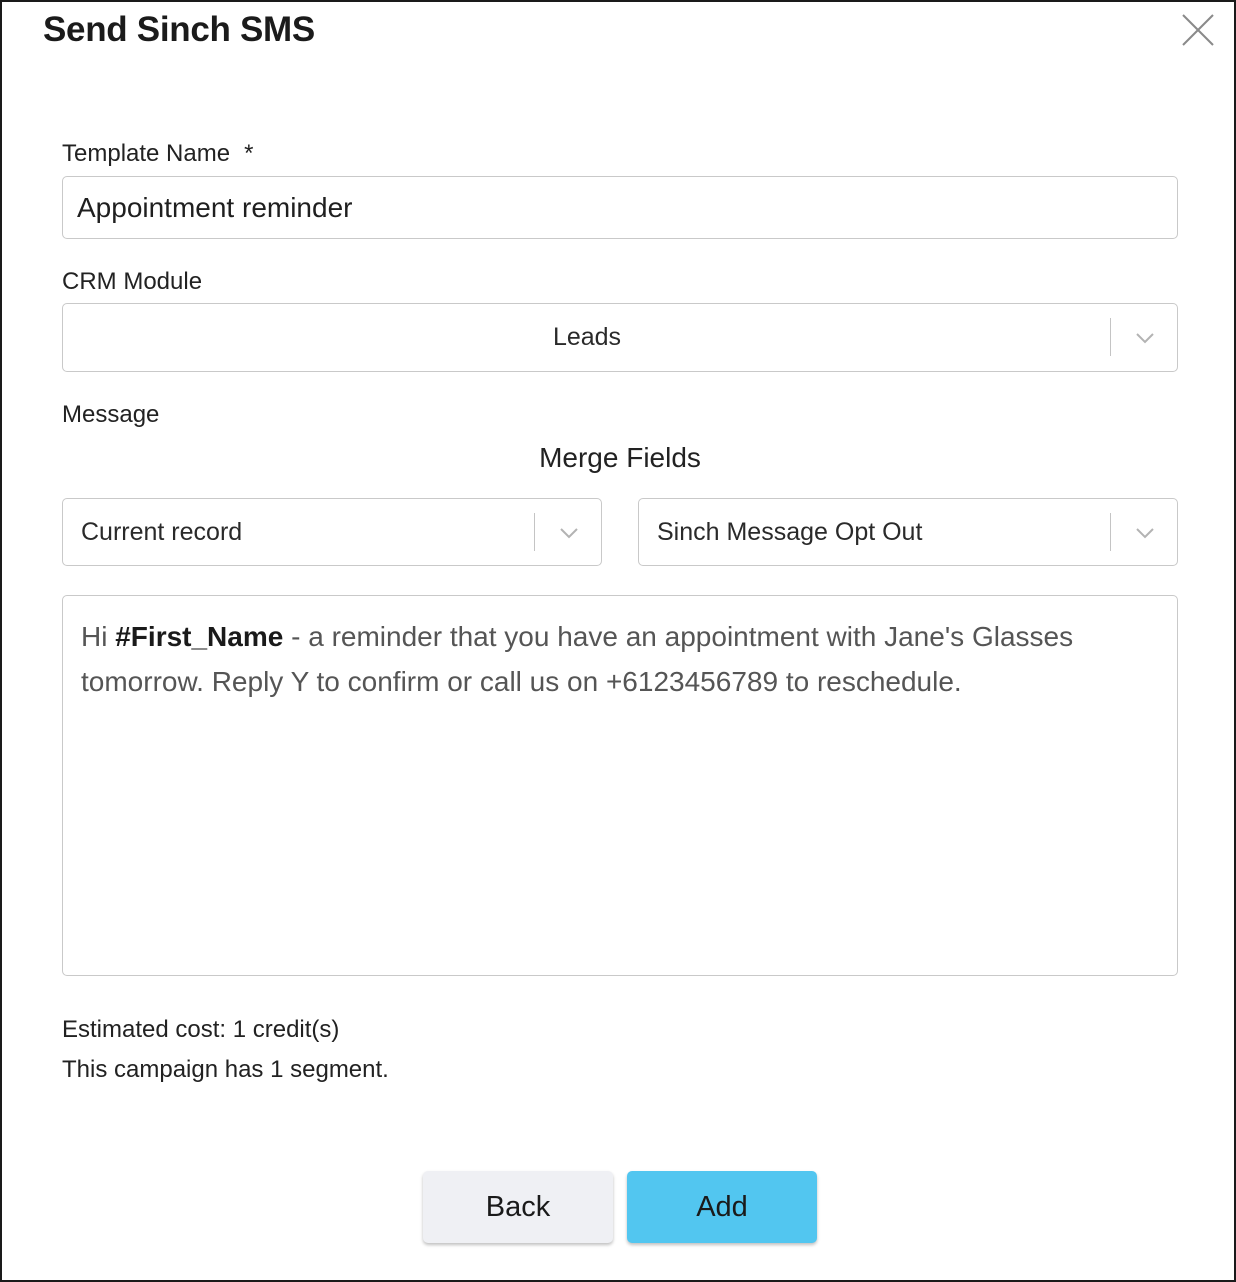 The image size is (1236, 1282). I want to click on required-mark: *, so click(249, 153).